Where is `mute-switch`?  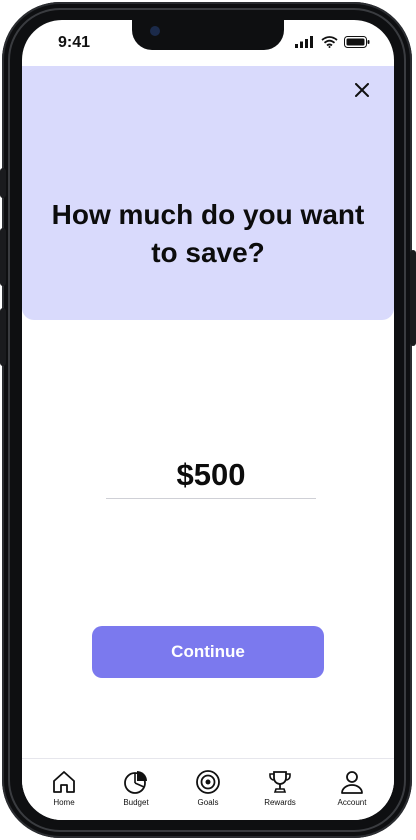 mute-switch is located at coordinates (3, 183).